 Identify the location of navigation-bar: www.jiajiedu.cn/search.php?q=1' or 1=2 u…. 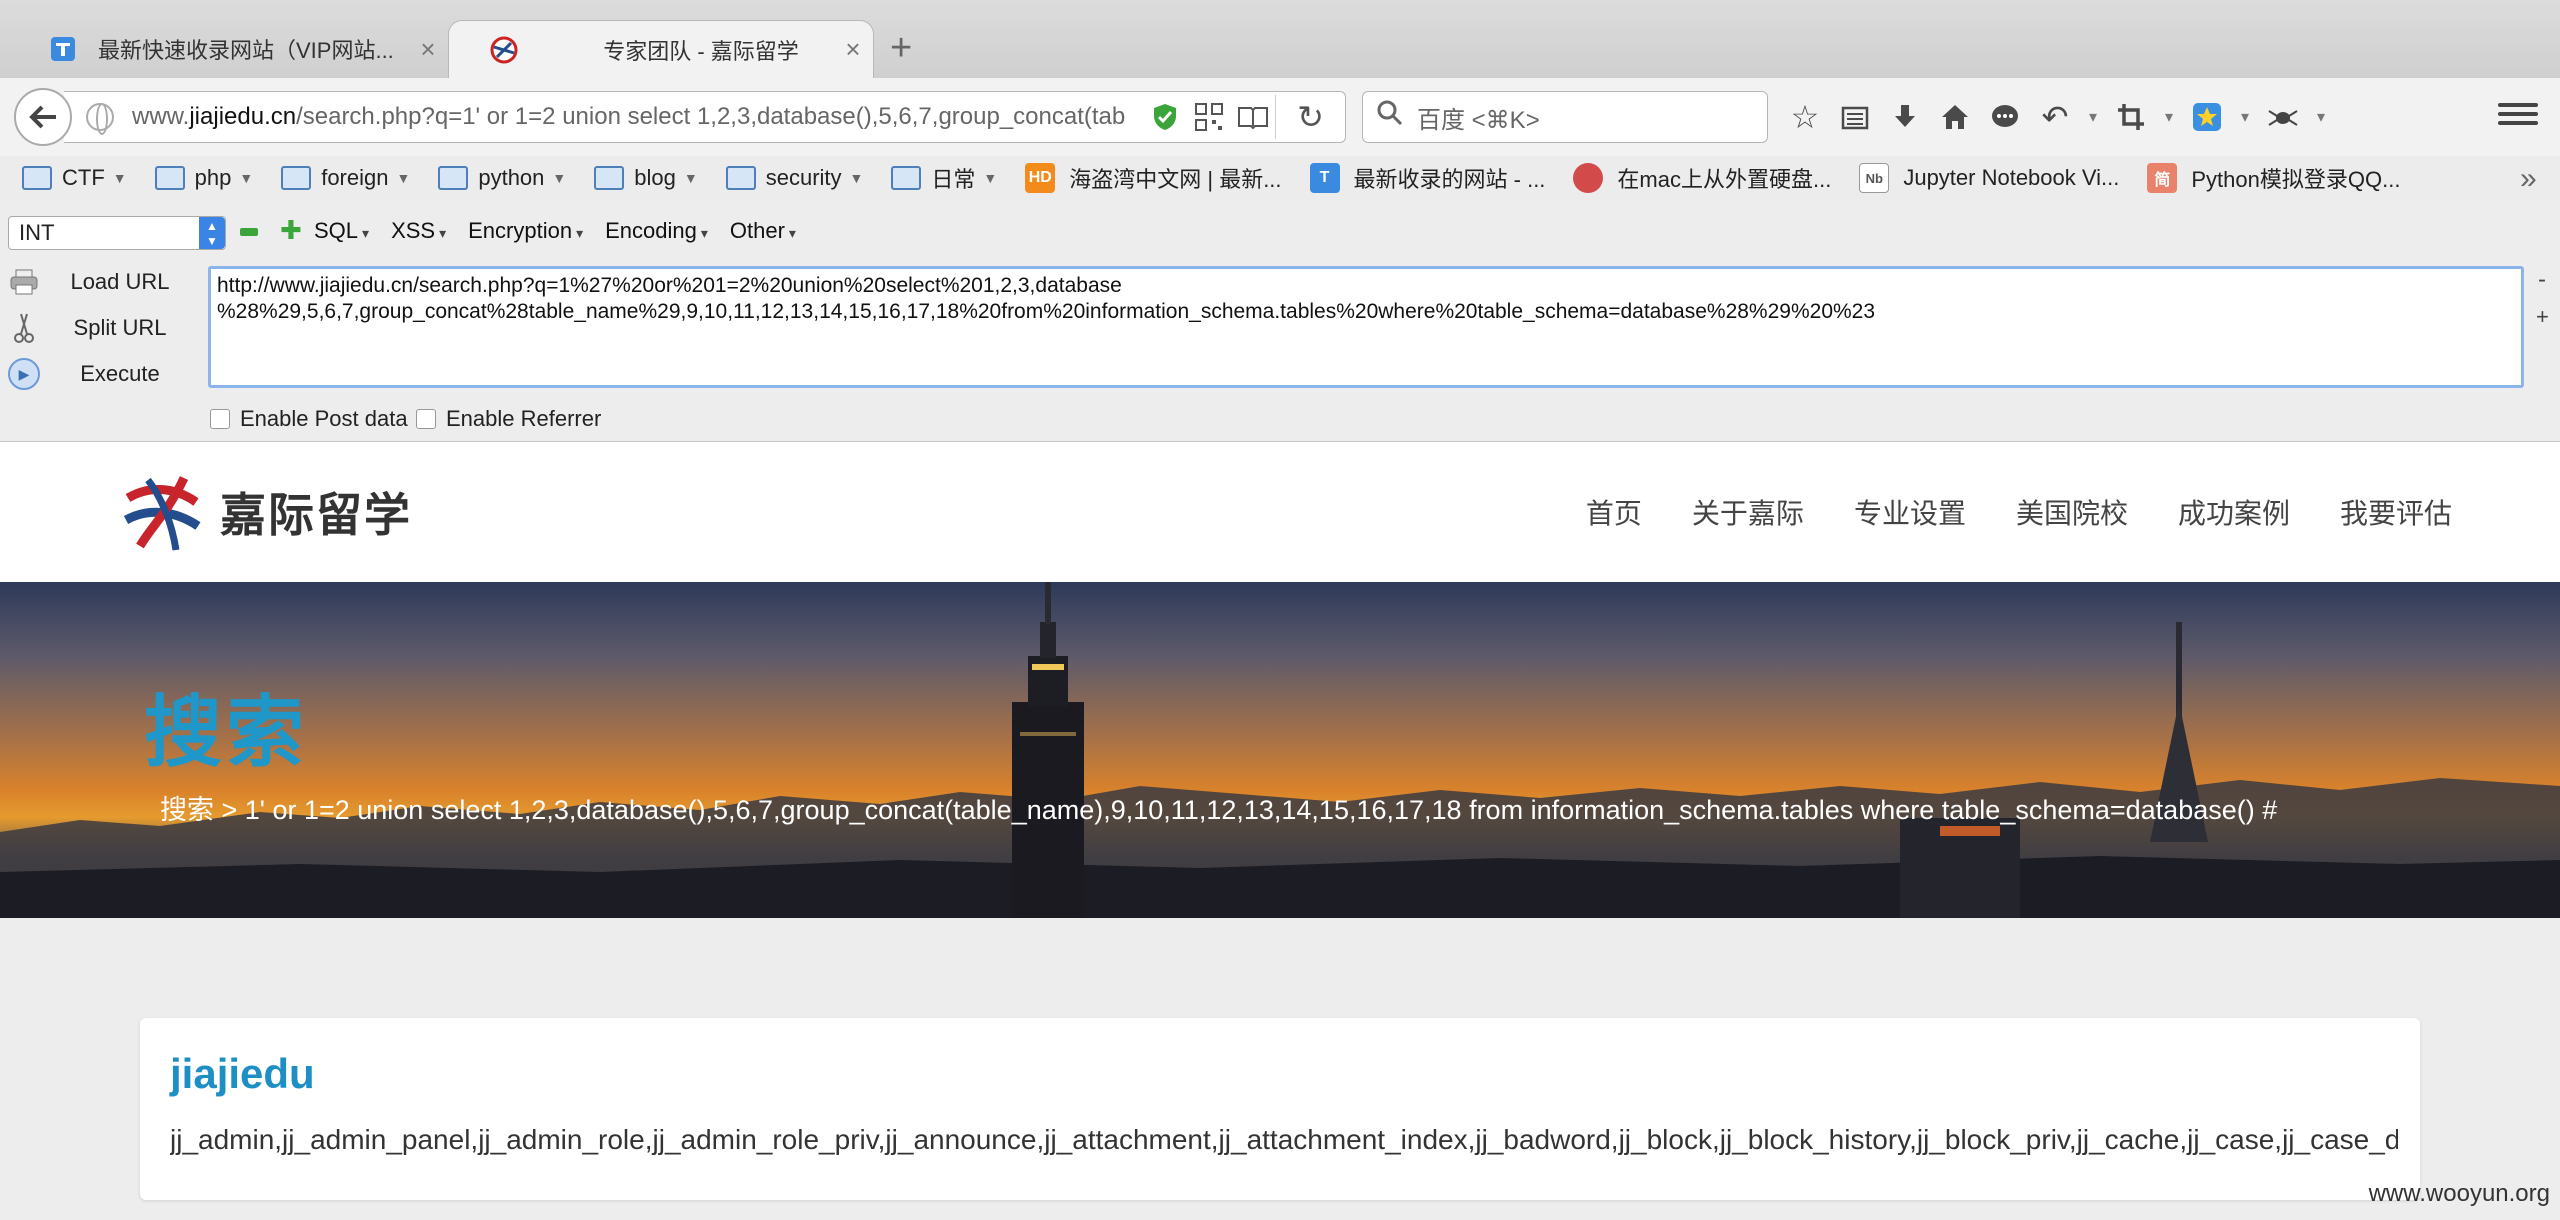
(1280, 117).